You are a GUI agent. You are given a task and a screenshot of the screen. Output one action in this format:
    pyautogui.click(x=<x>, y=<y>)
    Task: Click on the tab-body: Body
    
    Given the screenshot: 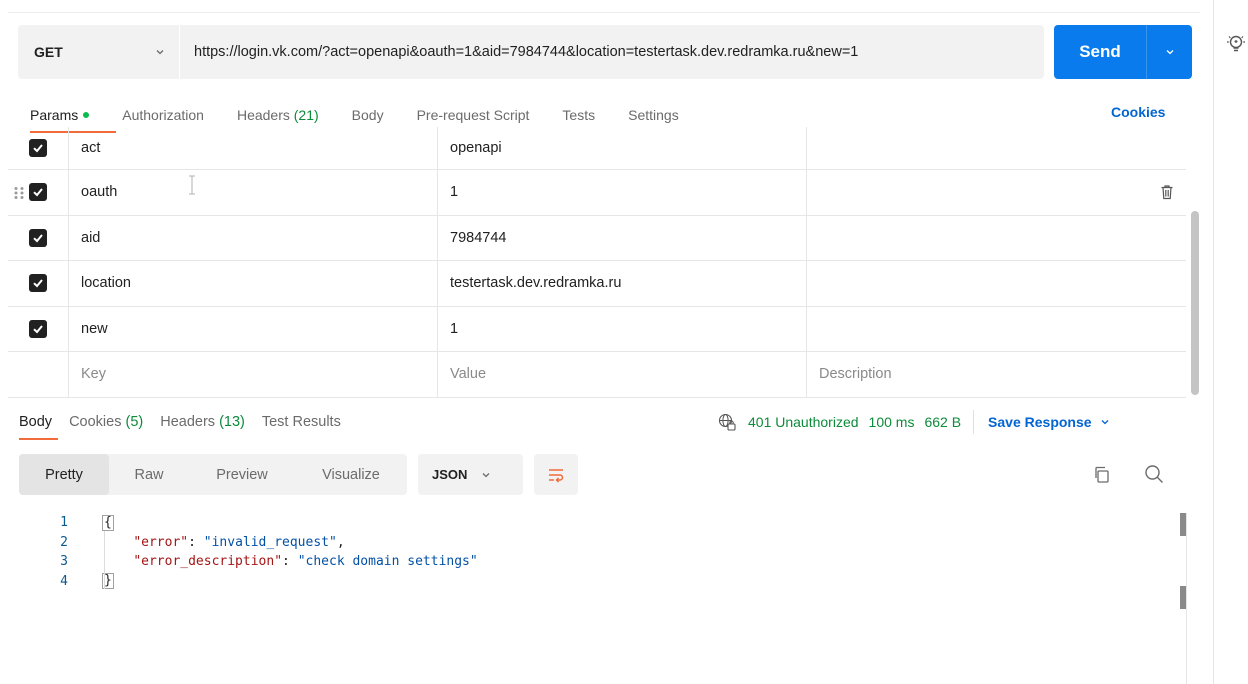 What is the action you would take?
    pyautogui.click(x=368, y=115)
    